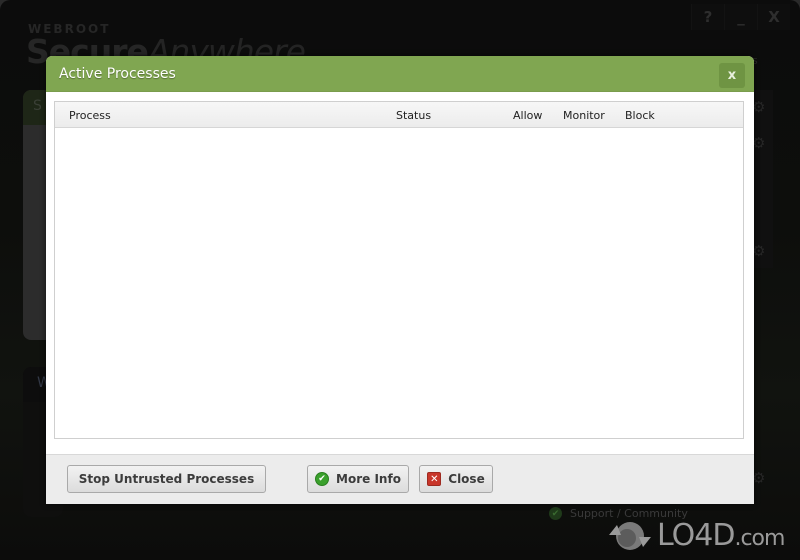  Describe the element at coordinates (90, 115) in the screenshot. I see `column-header-process: Process` at that location.